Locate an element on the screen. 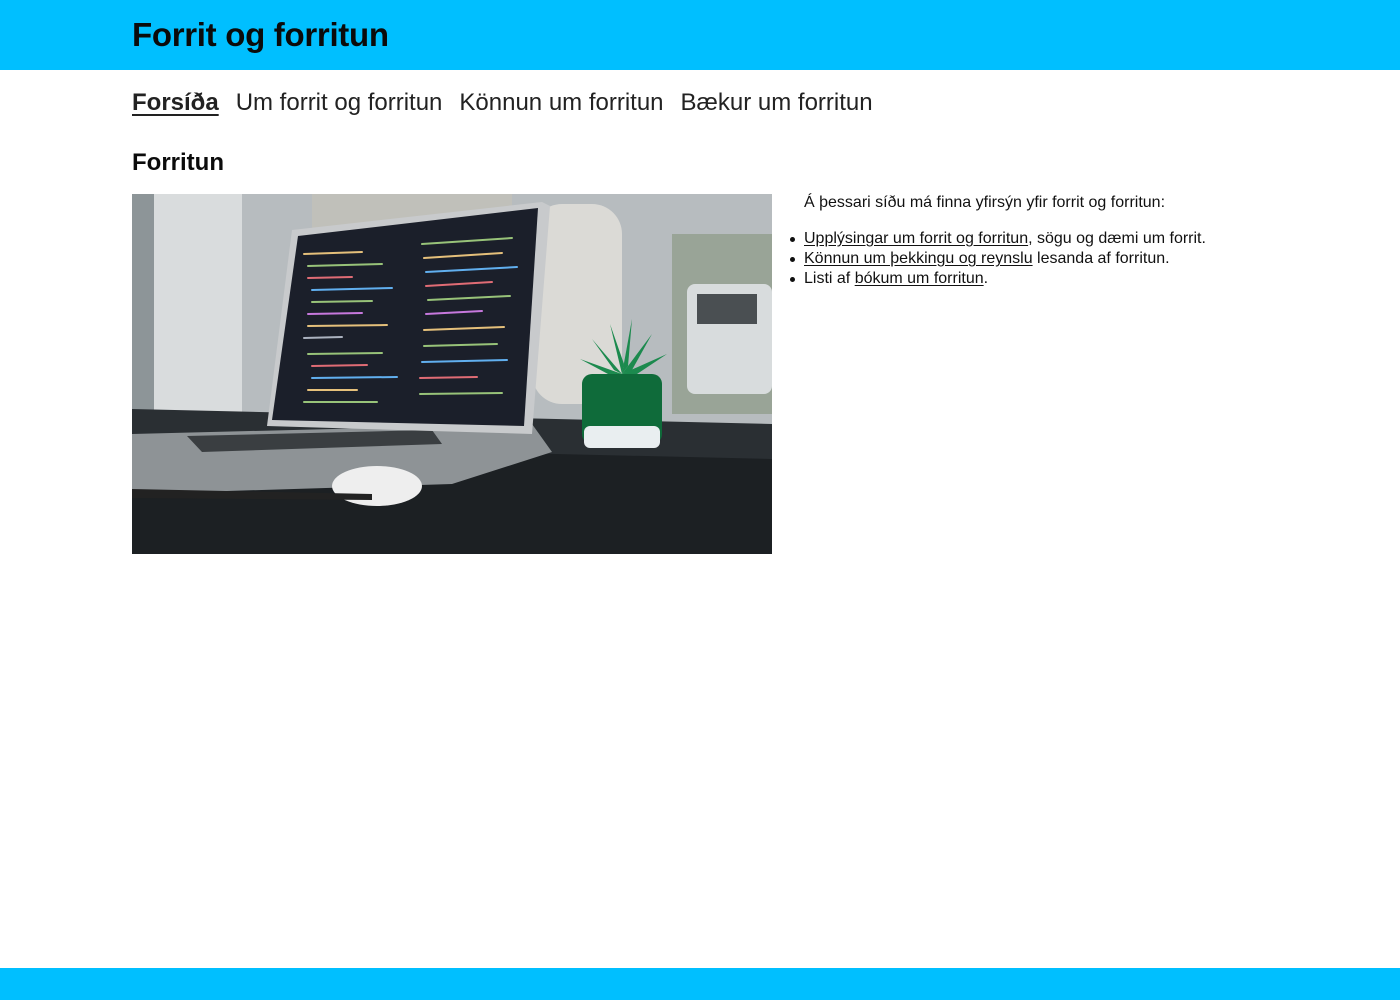 The image size is (1400, 1000). nav-link-konnun: Könnun um forritun is located at coordinates (561, 103).